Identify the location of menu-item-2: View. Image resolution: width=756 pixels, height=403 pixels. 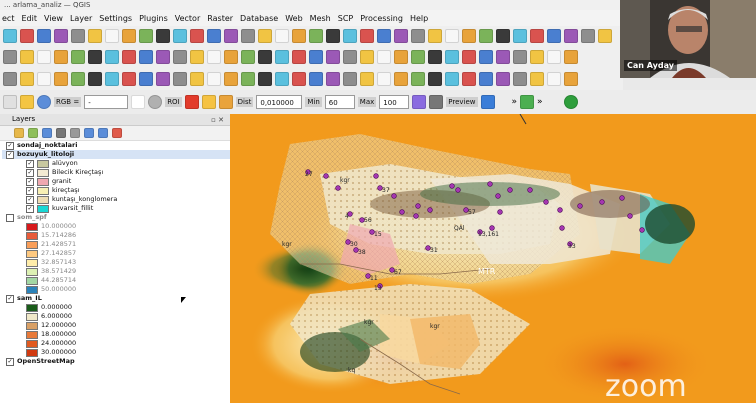
(53, 18).